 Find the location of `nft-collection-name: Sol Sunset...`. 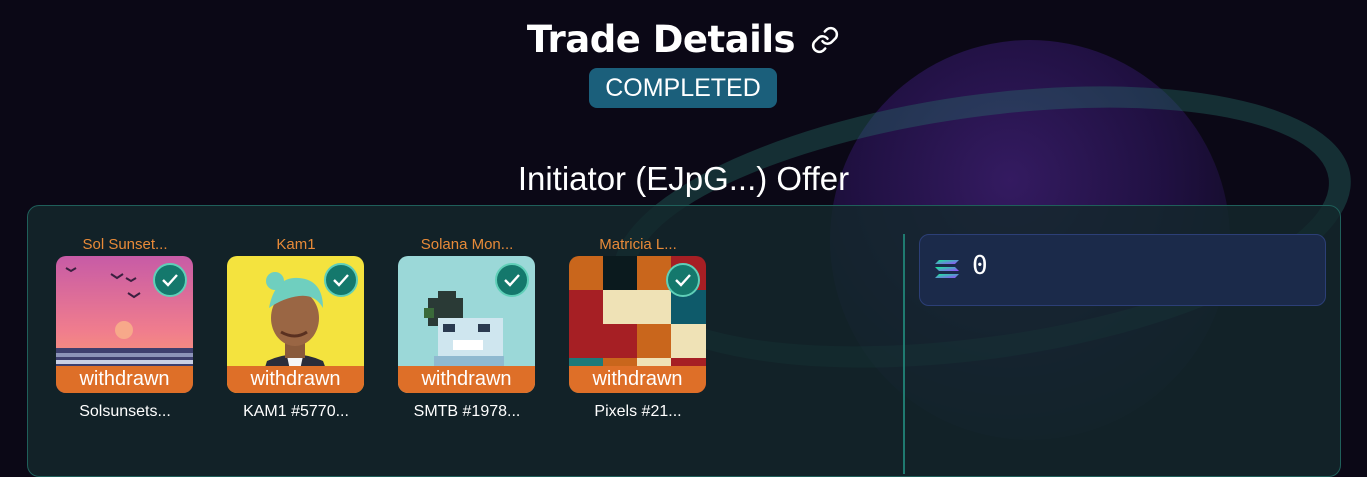

nft-collection-name: Sol Sunset... is located at coordinates (125, 244).